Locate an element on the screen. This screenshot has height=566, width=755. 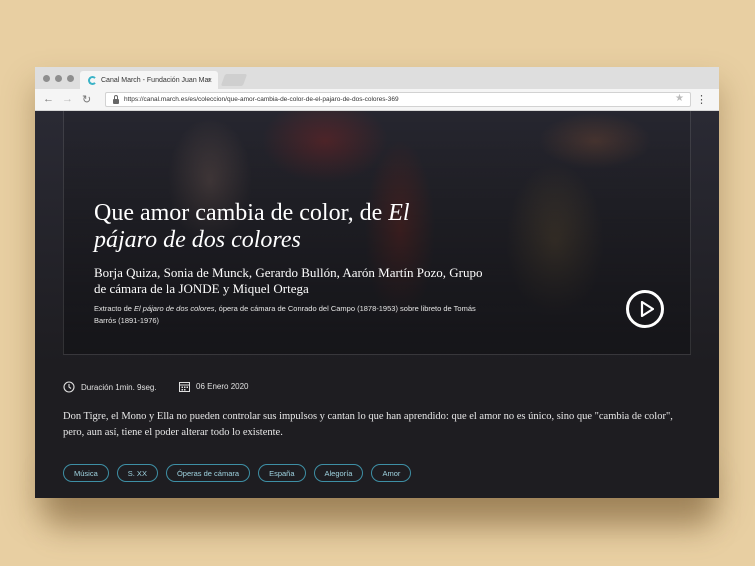
date-text: 06 Enero 2020 is located at coordinates (222, 386).